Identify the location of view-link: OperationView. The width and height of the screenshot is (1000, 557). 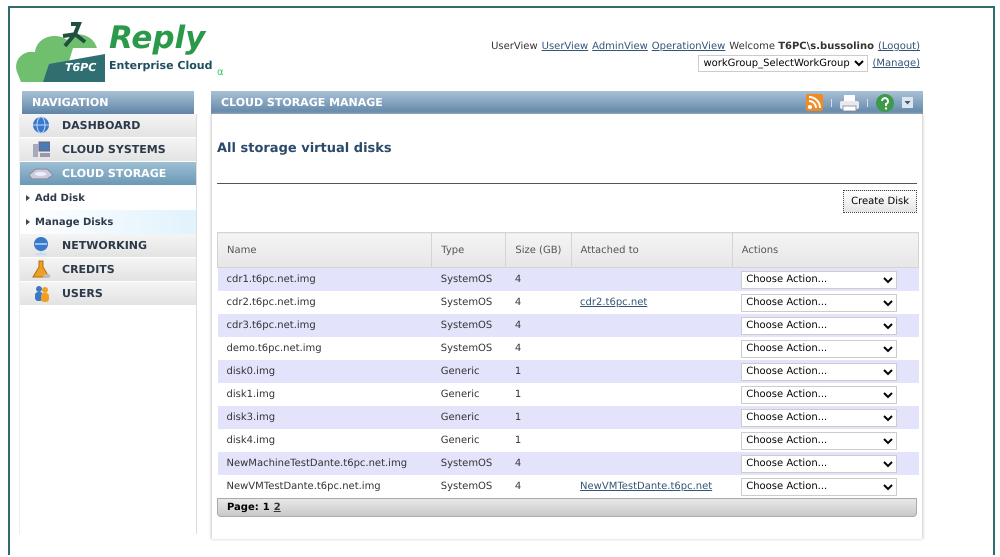
(689, 46).